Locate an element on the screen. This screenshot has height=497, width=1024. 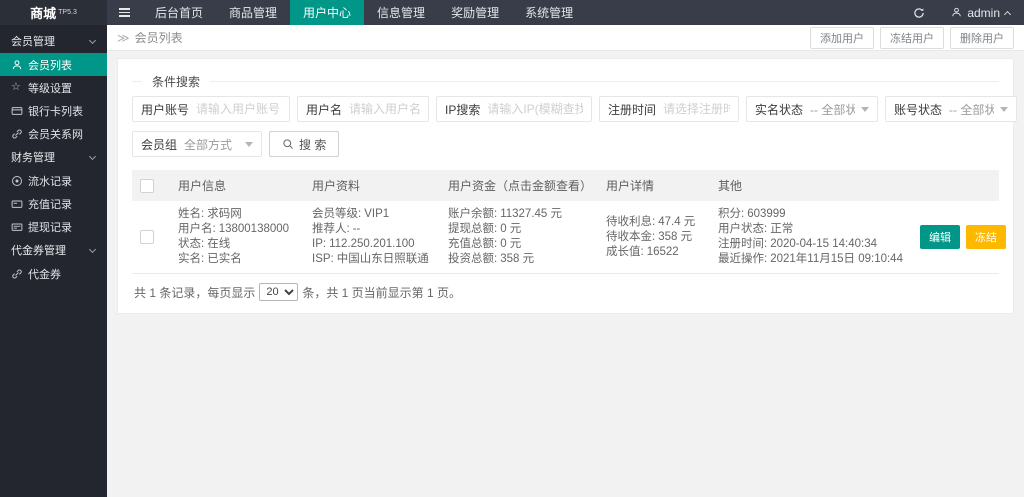
pagination: 共 1 条记录，每页显示 20 条，共 1 页当前显示第 1 页。 is located at coordinates (565, 289).